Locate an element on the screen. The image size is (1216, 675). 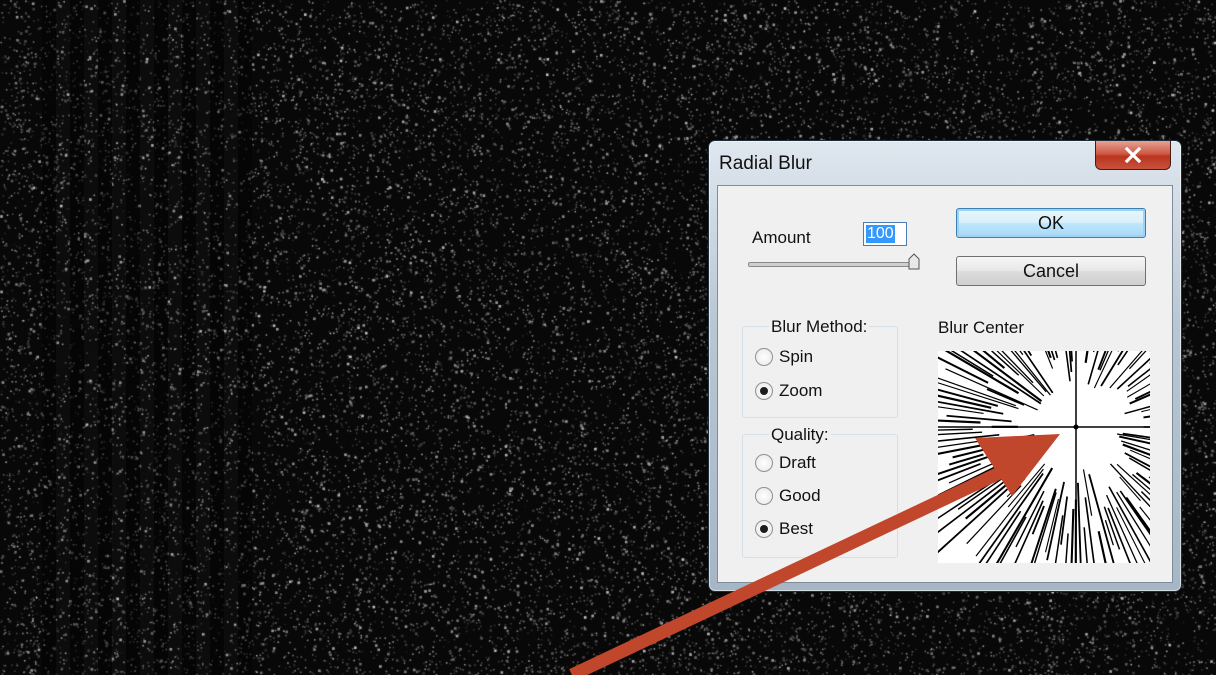
radio-spin: Spin is located at coordinates (784, 357).